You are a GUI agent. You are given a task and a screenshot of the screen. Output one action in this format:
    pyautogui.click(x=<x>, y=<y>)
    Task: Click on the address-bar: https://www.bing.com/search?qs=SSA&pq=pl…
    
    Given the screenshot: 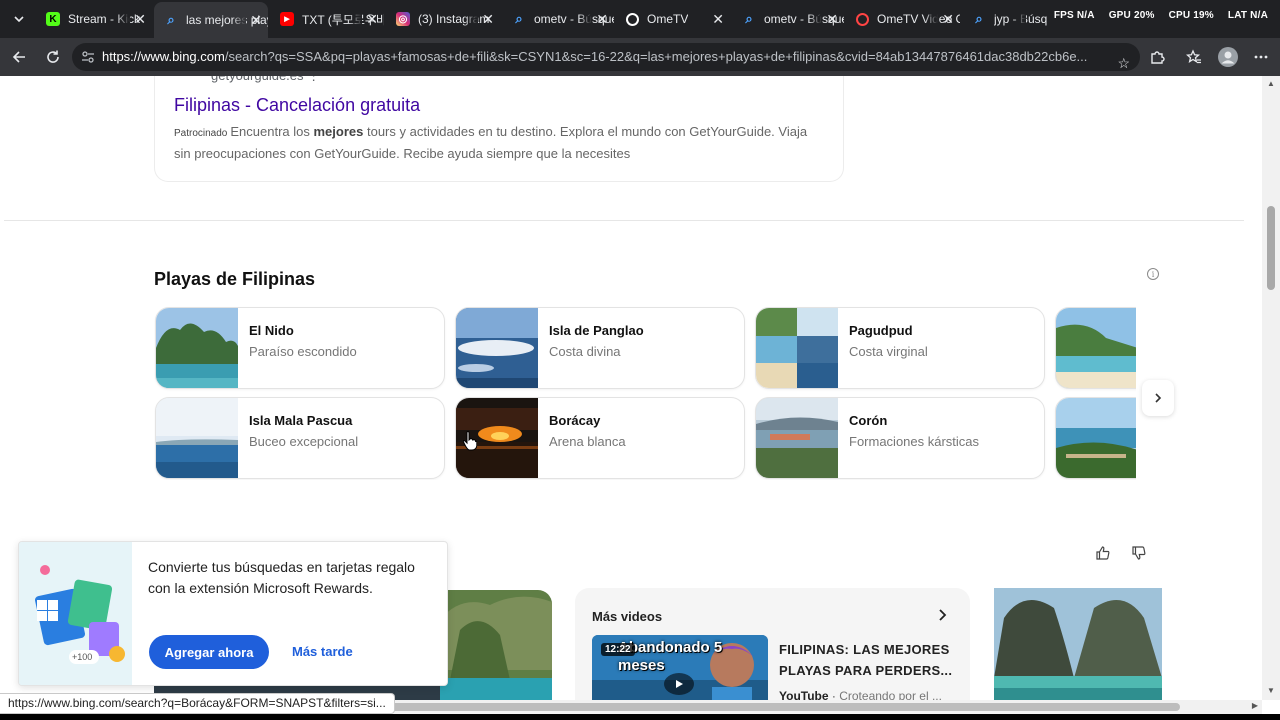 What is the action you would take?
    pyautogui.click(x=606, y=57)
    